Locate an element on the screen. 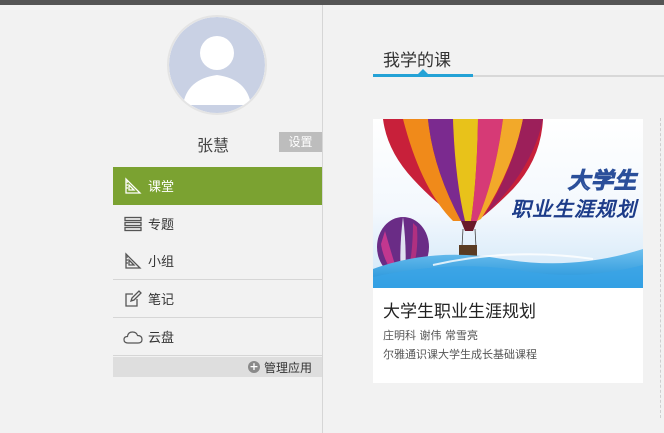  tab-active-indicator is located at coordinates (423, 75).